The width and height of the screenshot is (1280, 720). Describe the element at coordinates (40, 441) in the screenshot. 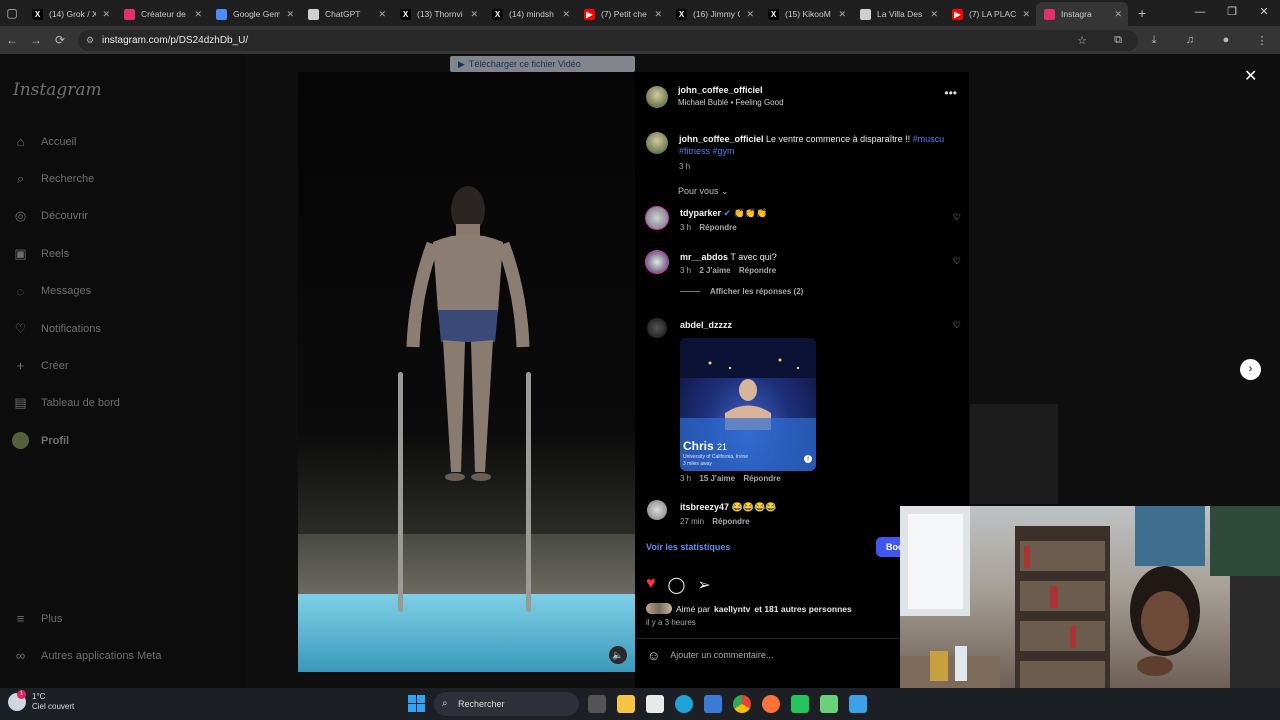

I see `sidebar-item-profil: Profil` at that location.